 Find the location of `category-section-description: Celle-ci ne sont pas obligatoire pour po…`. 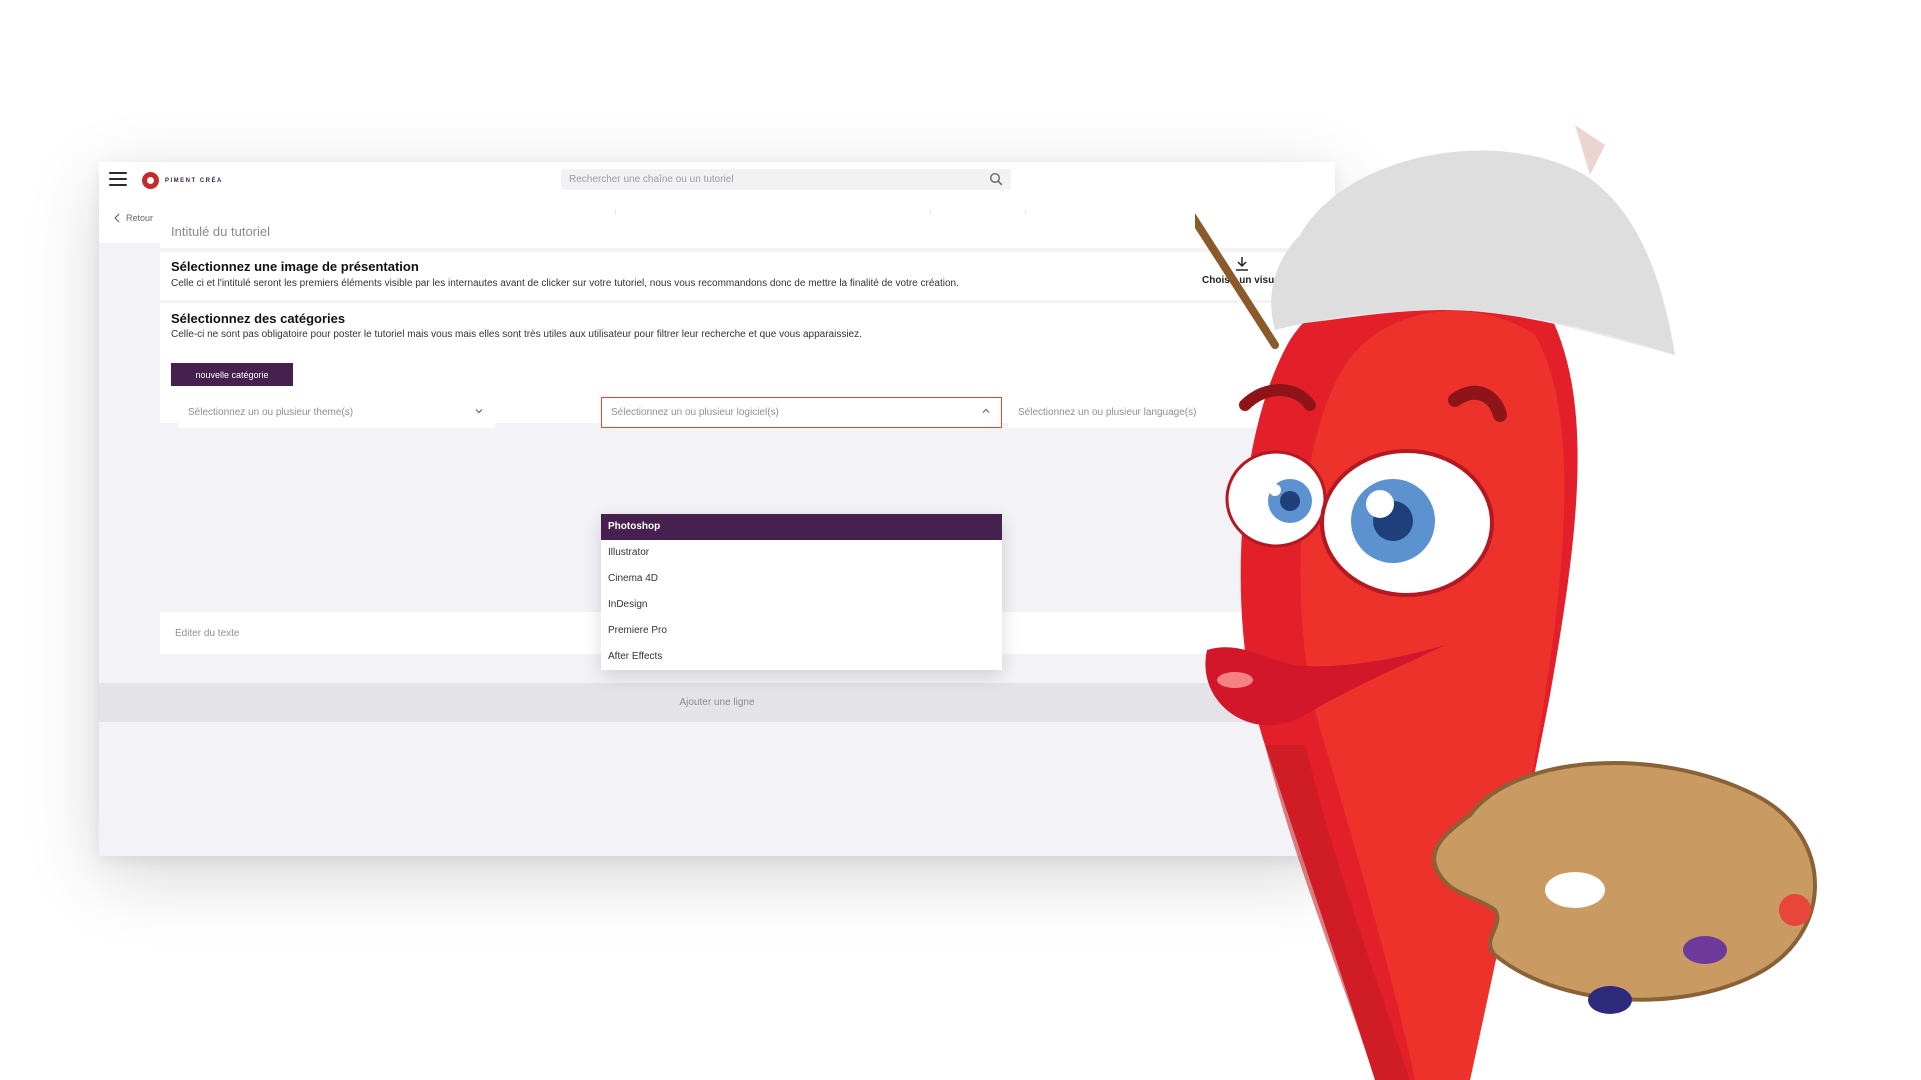

category-section-description: Celle-ci ne sont pas obligatoire pour po… is located at coordinates (516, 334).